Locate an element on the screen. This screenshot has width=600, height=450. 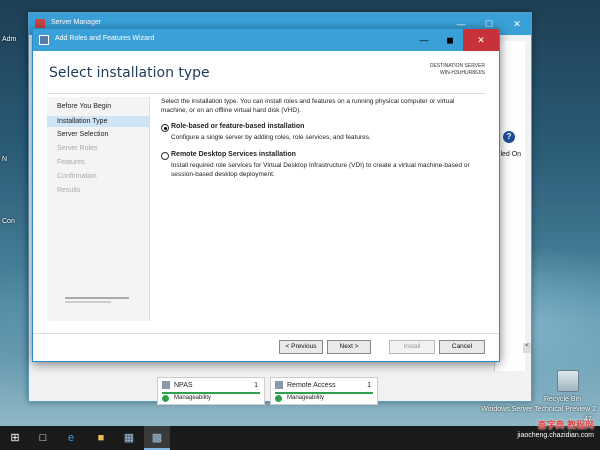
nav-server-selection: Server Selection is located at coordinates (82, 134).